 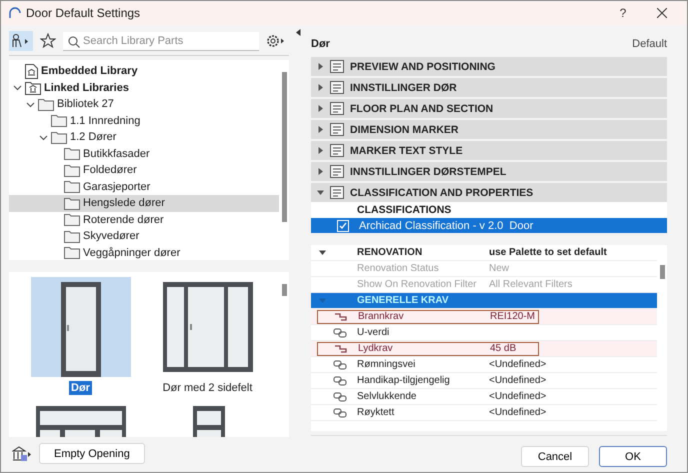 What do you see at coordinates (387, 396) in the screenshot?
I see `property-name: Selvlukkende` at bounding box center [387, 396].